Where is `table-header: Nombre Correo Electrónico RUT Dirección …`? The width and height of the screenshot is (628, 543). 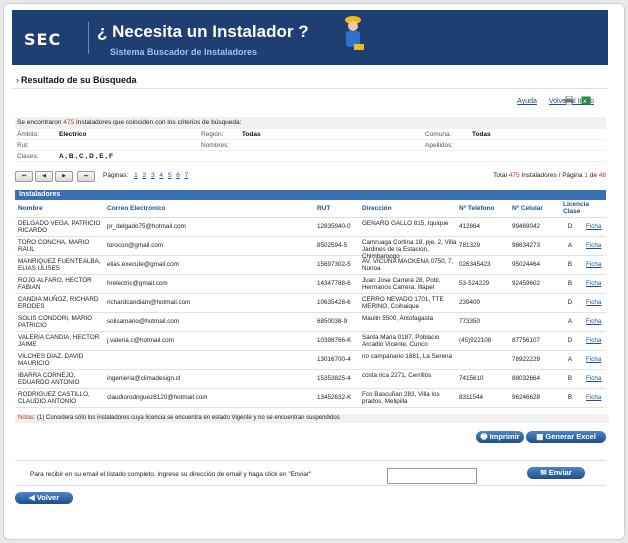
table-header: Nombre Correo Electrónico RUT Dirección … is located at coordinates (310, 209).